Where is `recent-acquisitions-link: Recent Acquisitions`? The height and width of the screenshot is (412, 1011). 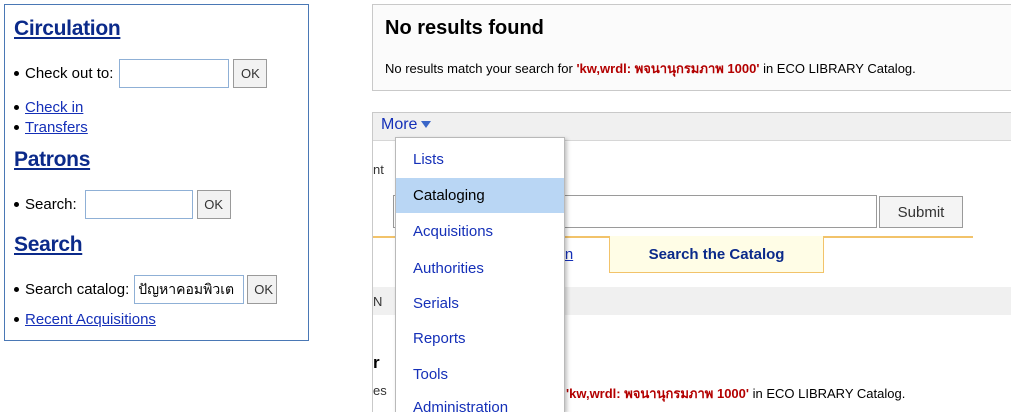
recent-acquisitions-link: Recent Acquisitions is located at coordinates (90, 319).